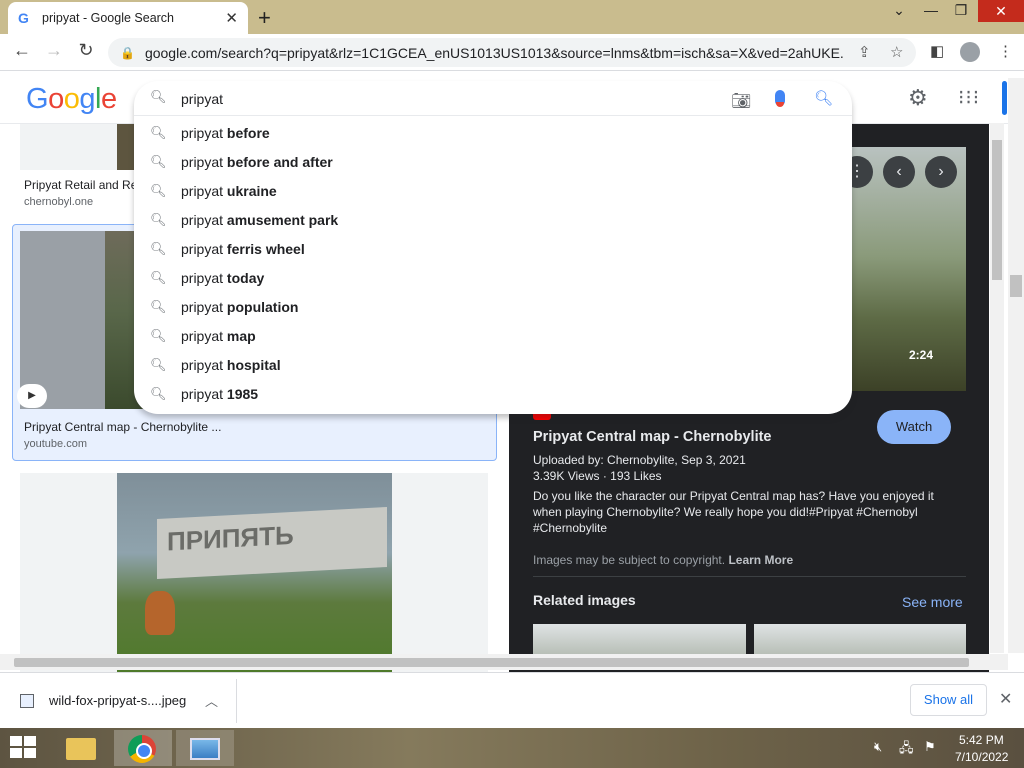 The height and width of the screenshot is (768, 1024). Describe the element at coordinates (1001, 11) in the screenshot. I see `window-close-icon: ✕` at that location.